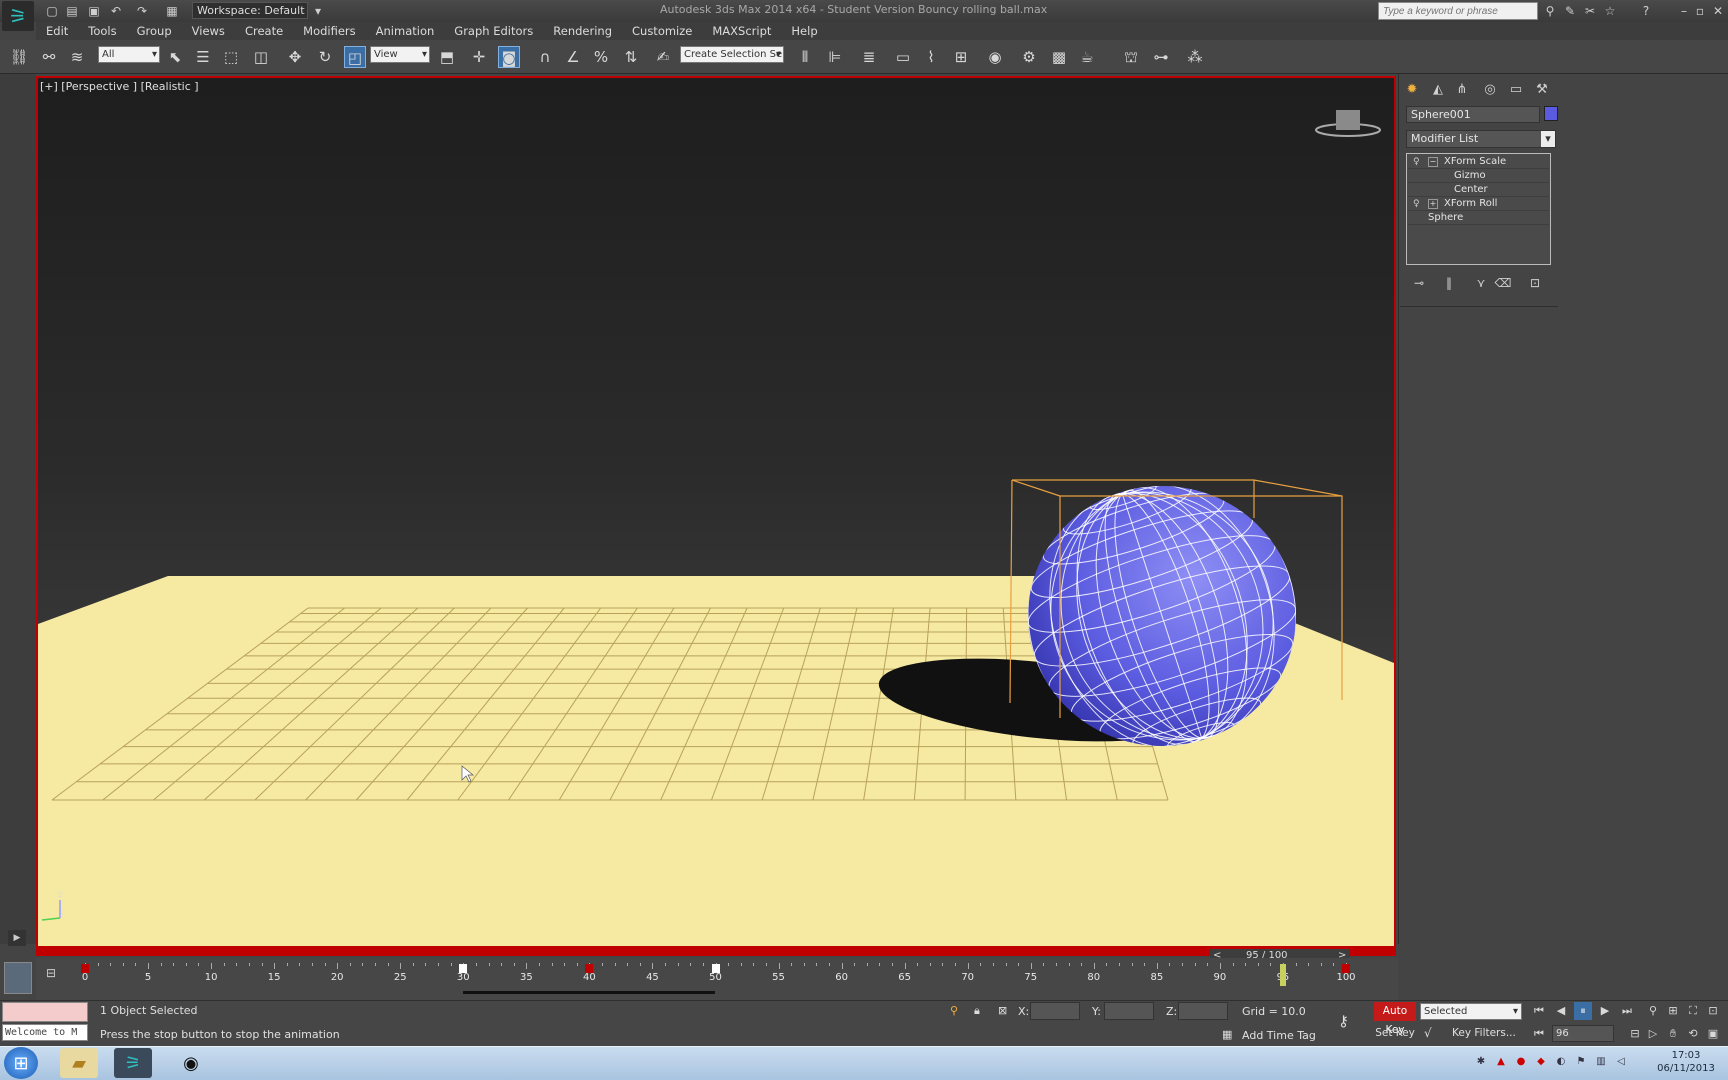  What do you see at coordinates (903, 57) in the screenshot?
I see `graphite-ribbon-icon: ▭` at bounding box center [903, 57].